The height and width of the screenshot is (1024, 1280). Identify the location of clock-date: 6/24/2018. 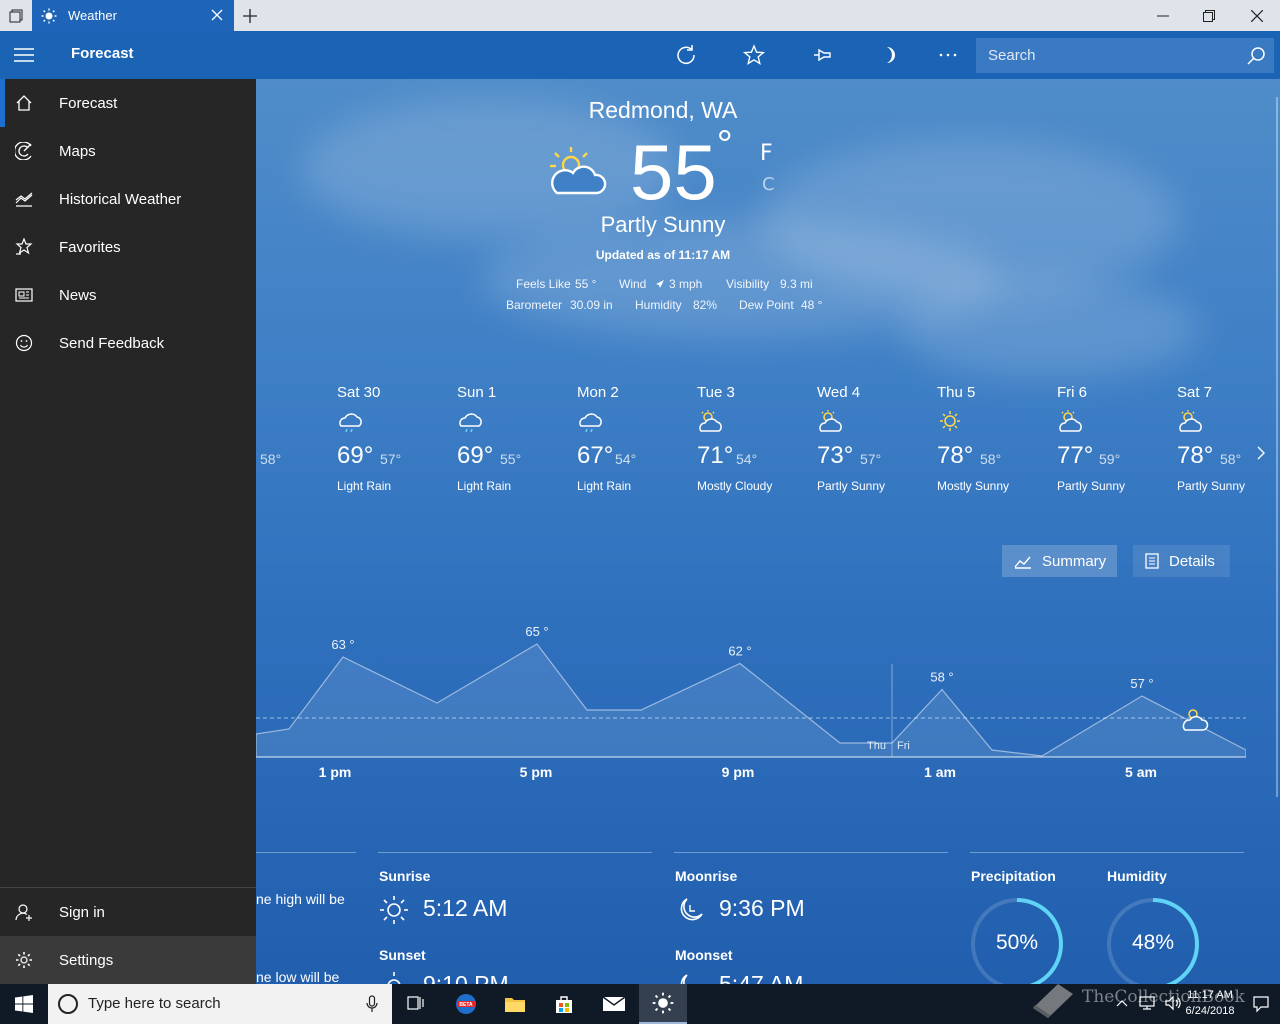
(1210, 1011).